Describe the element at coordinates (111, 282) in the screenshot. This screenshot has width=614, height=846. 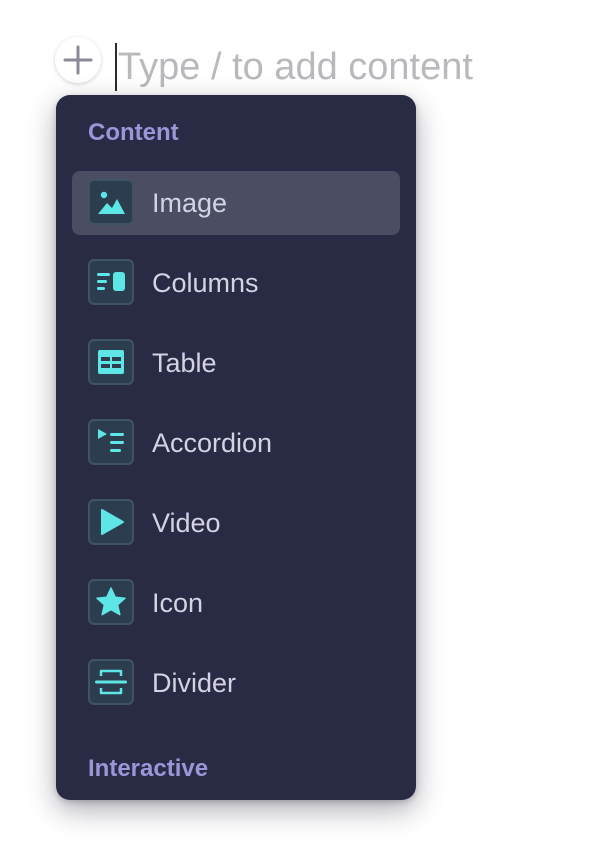
I see `columns-icon` at that location.